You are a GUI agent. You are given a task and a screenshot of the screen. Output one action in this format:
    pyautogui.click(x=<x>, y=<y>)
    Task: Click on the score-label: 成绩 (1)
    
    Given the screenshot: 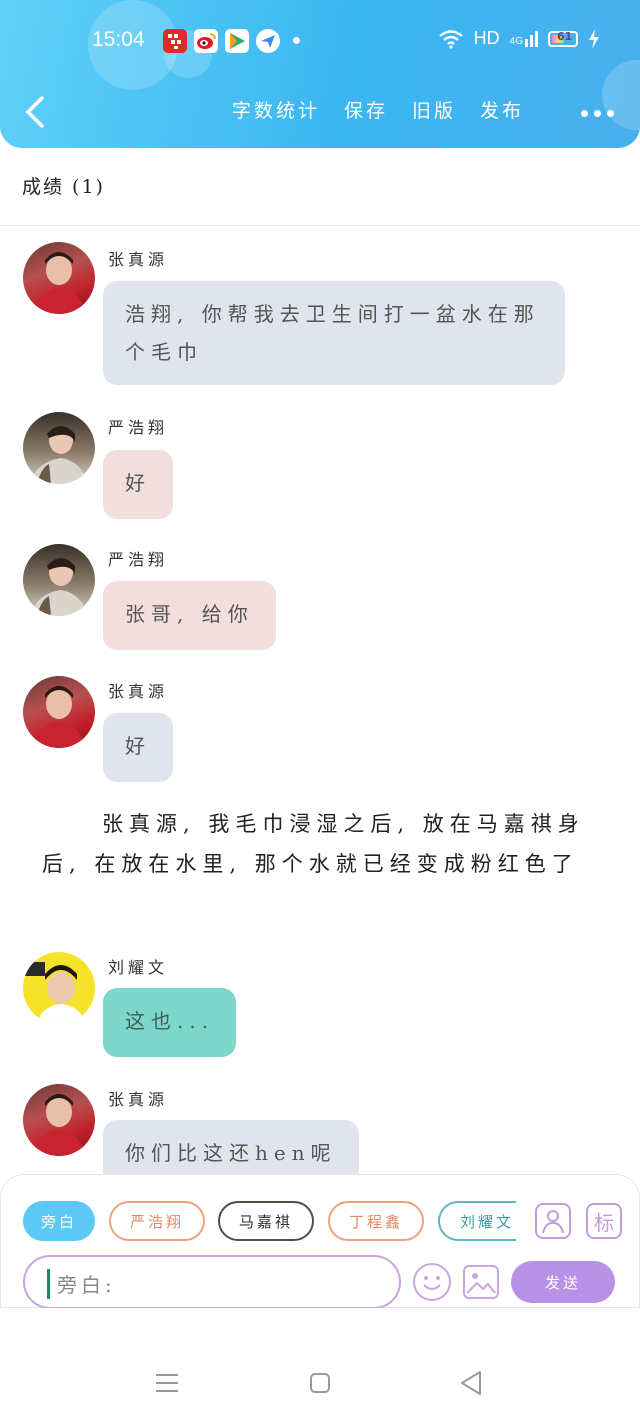 What is the action you would take?
    pyautogui.click(x=63, y=185)
    